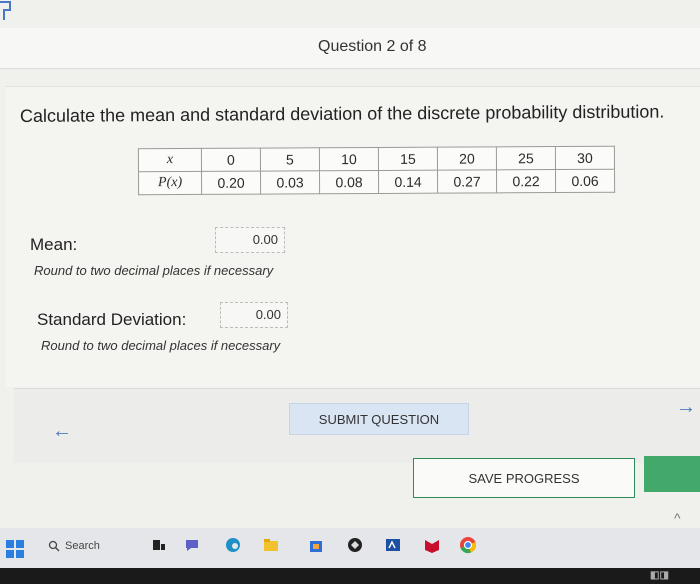 The width and height of the screenshot is (700, 584). Describe the element at coordinates (686, 407) in the screenshot. I see `forward-arrow-icon: →` at that location.